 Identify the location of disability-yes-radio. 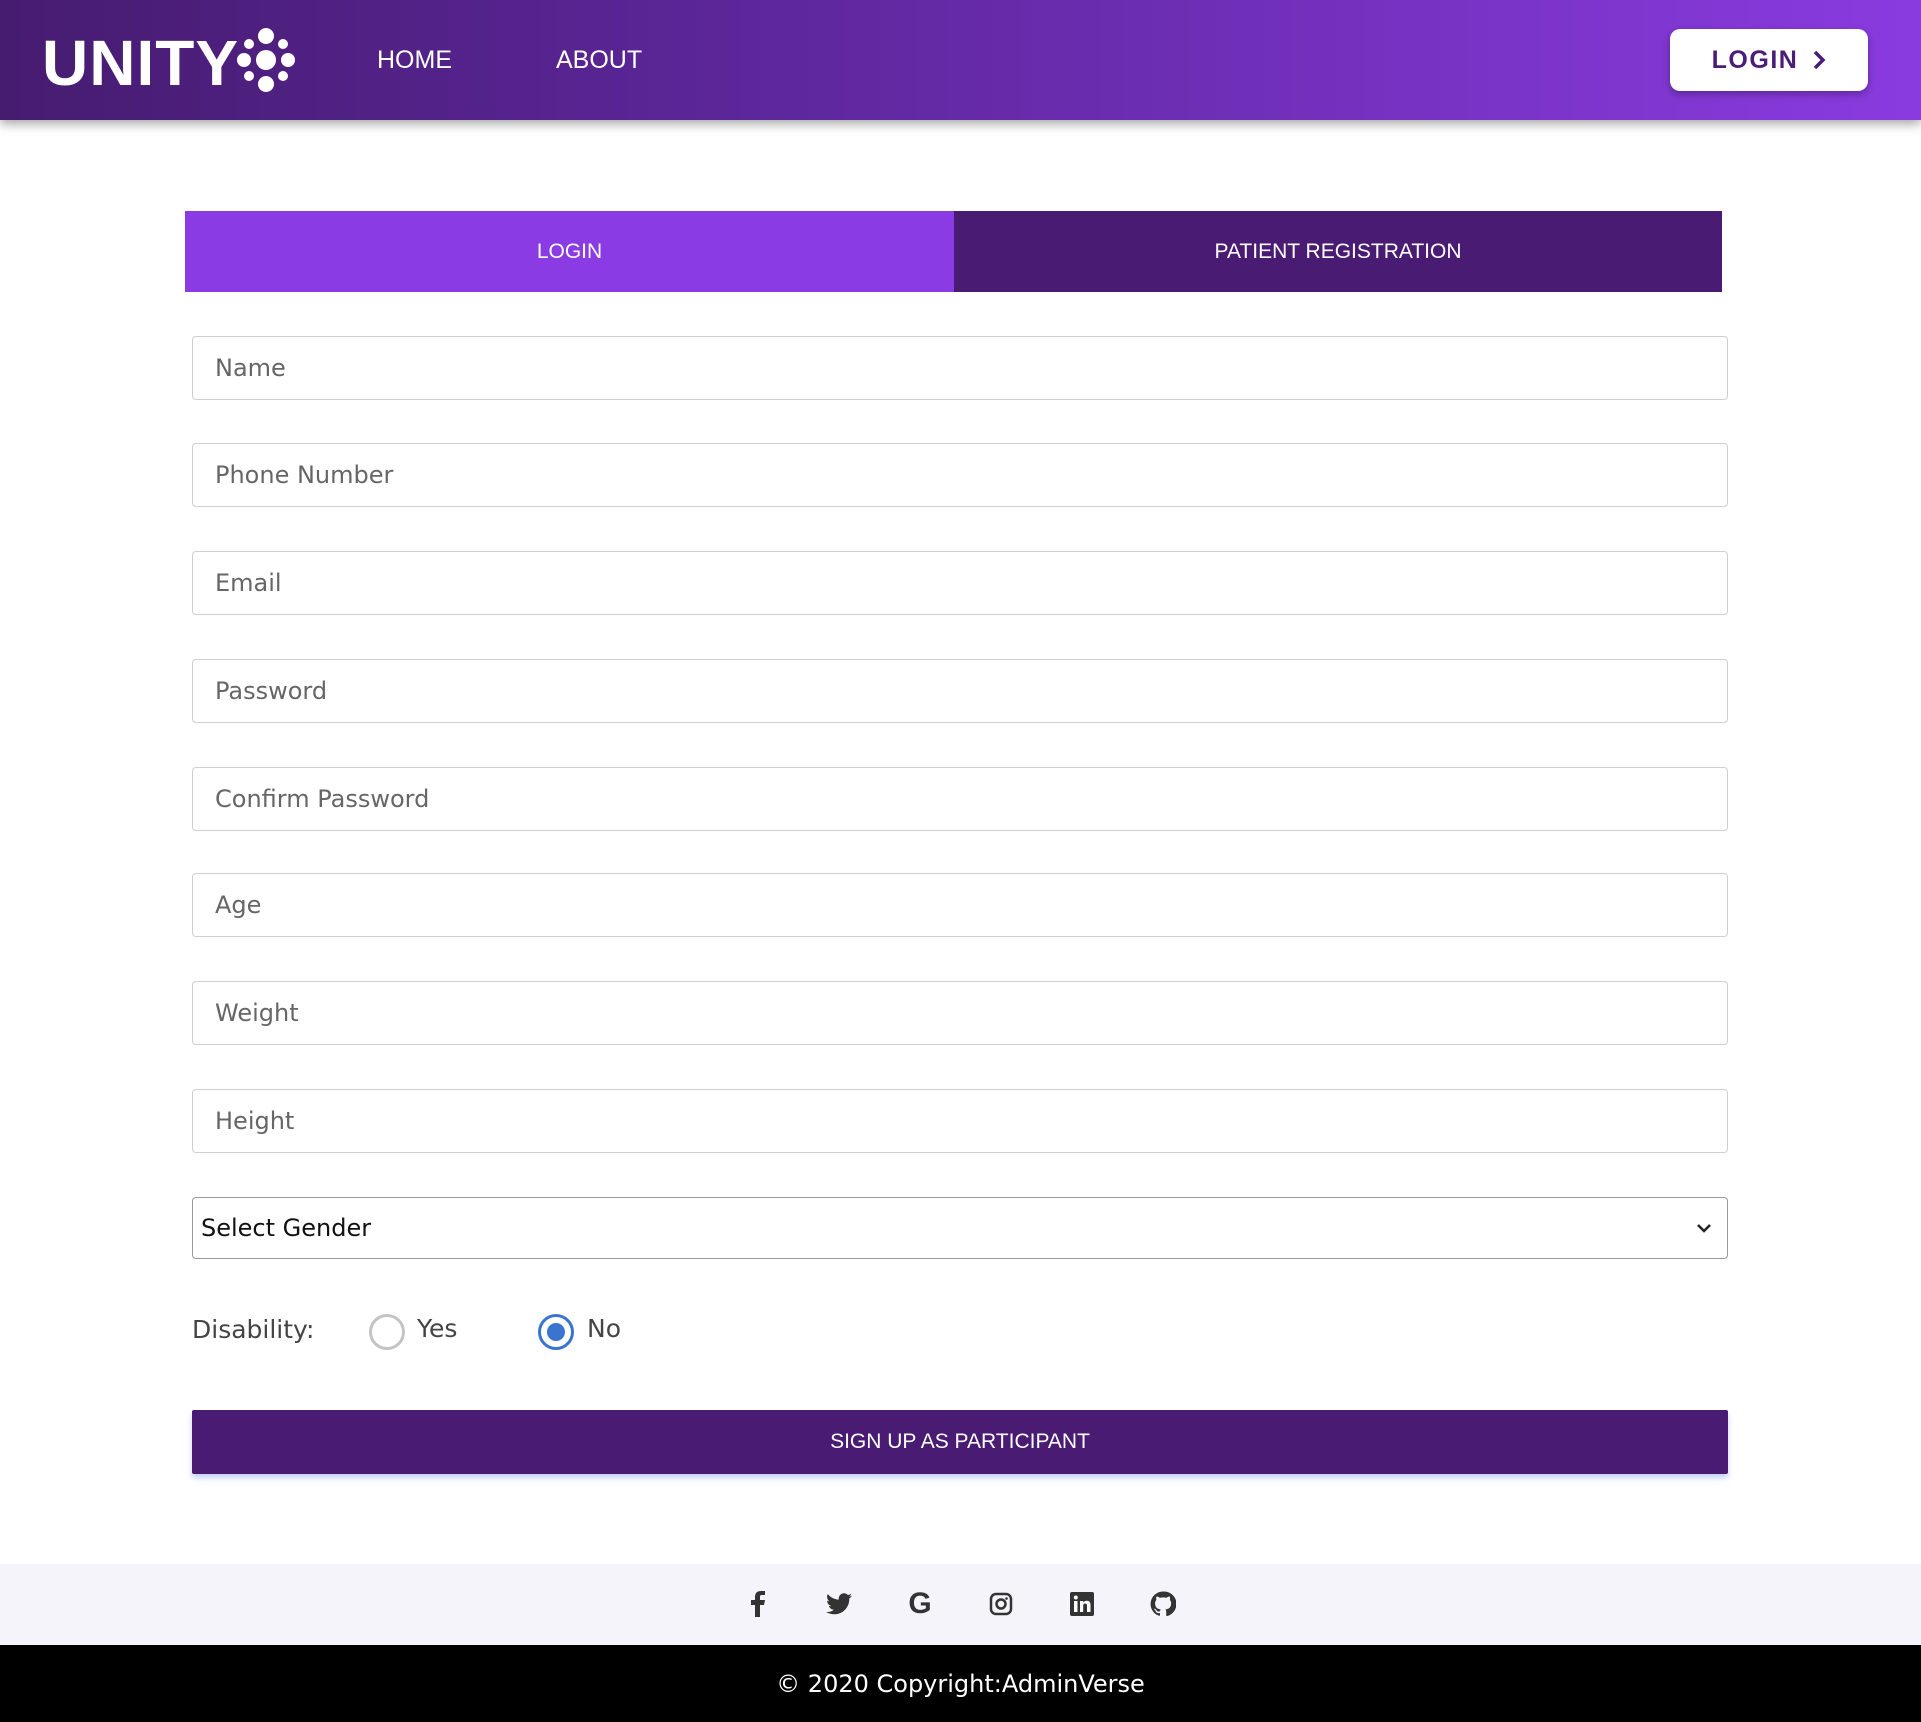
(387, 1332).